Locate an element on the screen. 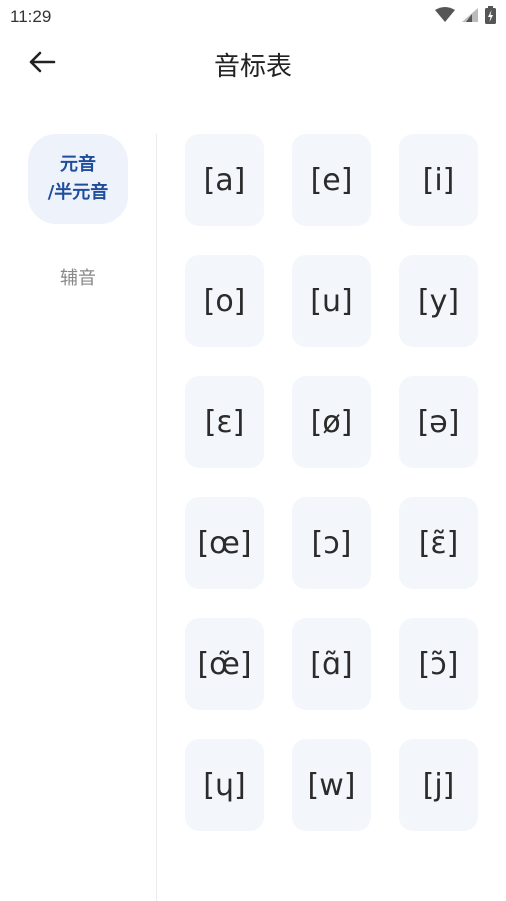  cellular-signal-icon is located at coordinates (470, 15).